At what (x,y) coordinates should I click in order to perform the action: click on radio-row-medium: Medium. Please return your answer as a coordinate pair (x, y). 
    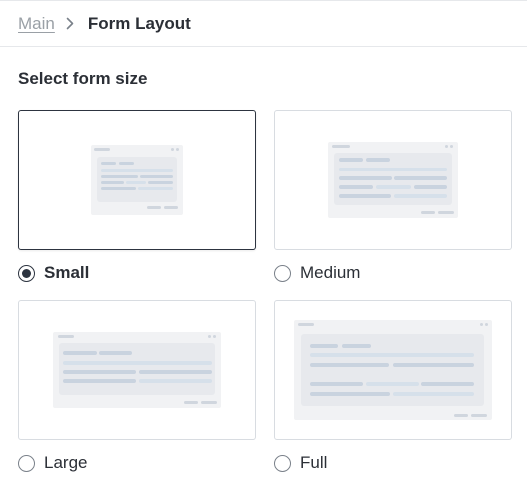
    Looking at the image, I should click on (393, 273).